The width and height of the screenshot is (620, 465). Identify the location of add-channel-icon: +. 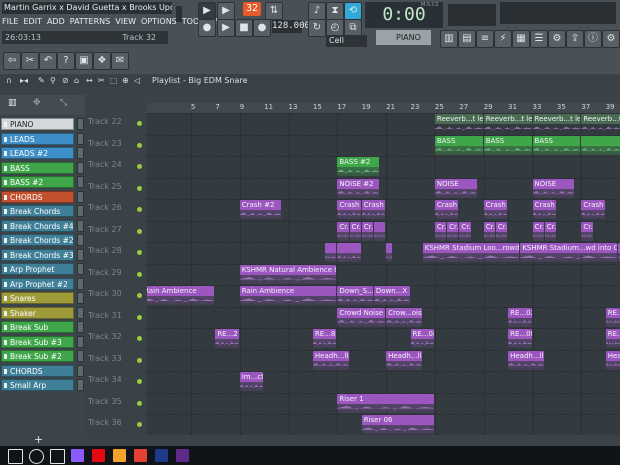
(39, 439).